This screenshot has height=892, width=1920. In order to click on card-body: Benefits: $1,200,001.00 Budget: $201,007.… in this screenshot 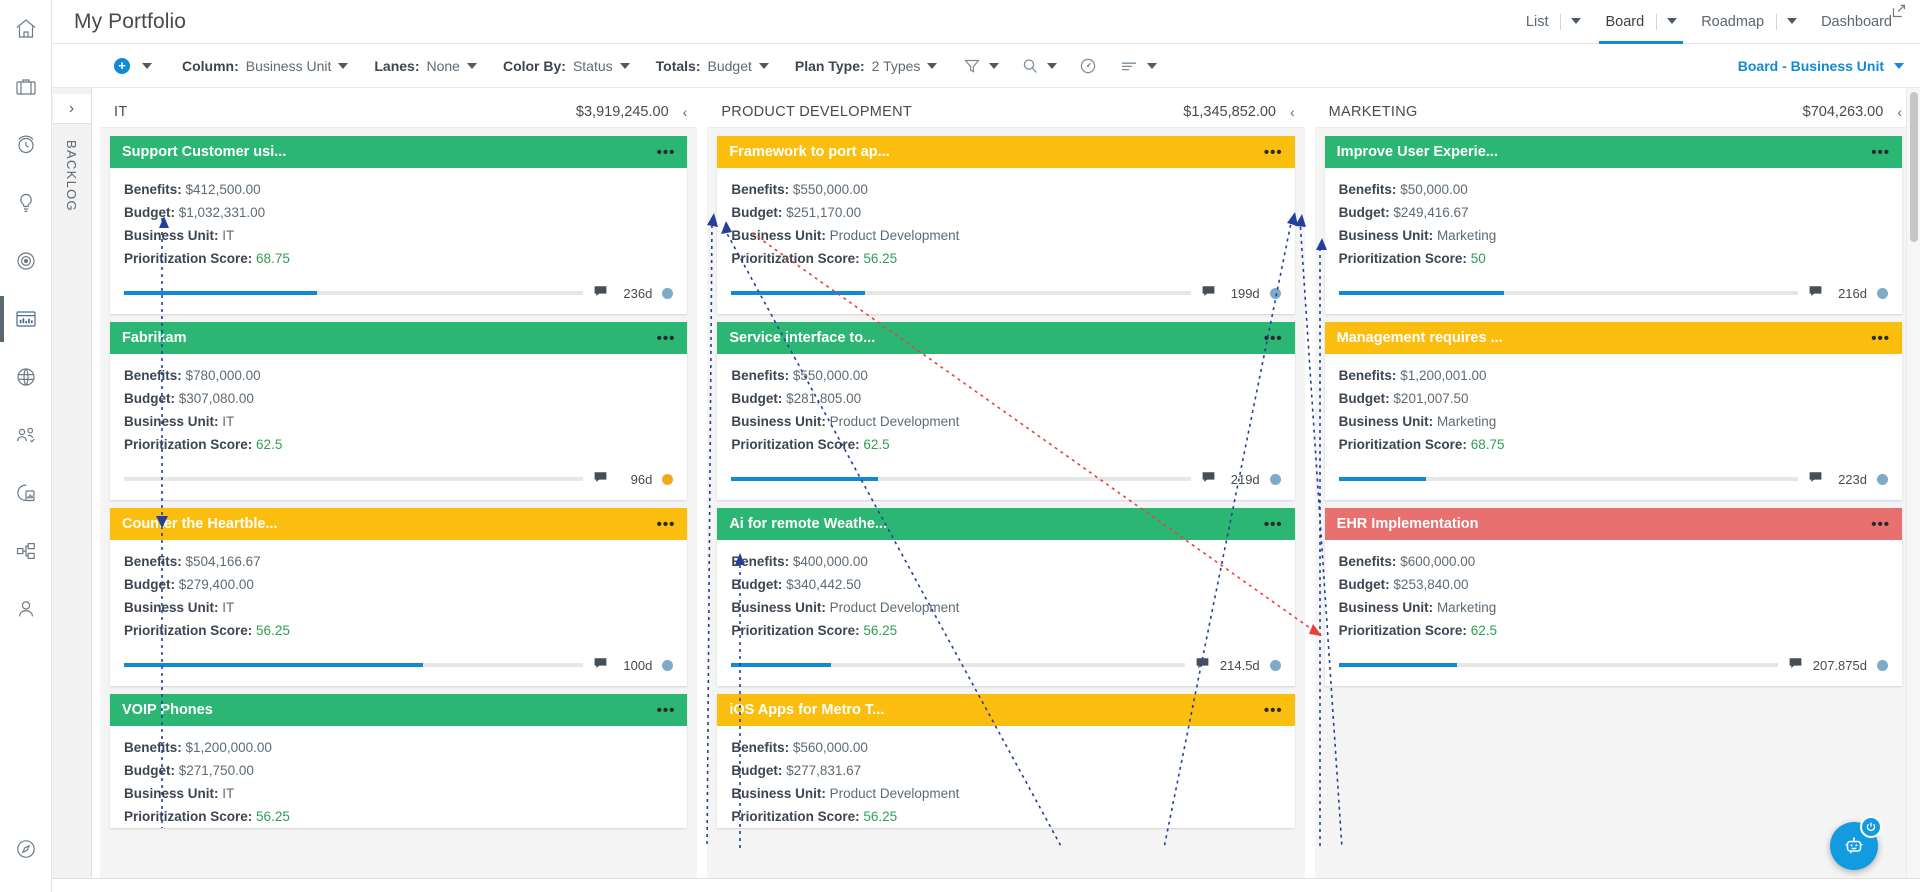, I will do `click(1613, 405)`.